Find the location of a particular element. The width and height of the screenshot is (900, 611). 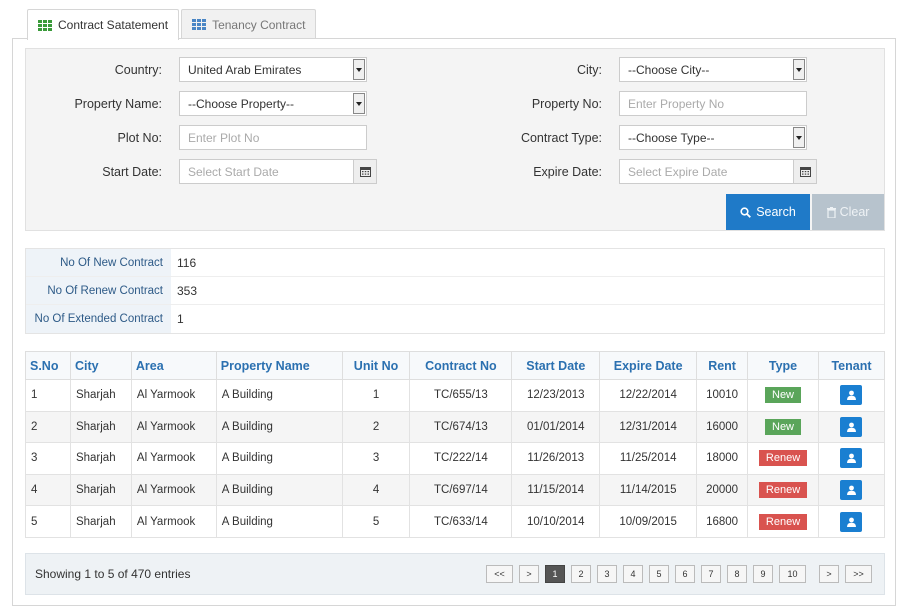

cell-expire: 12/31/2014 is located at coordinates (648, 427).